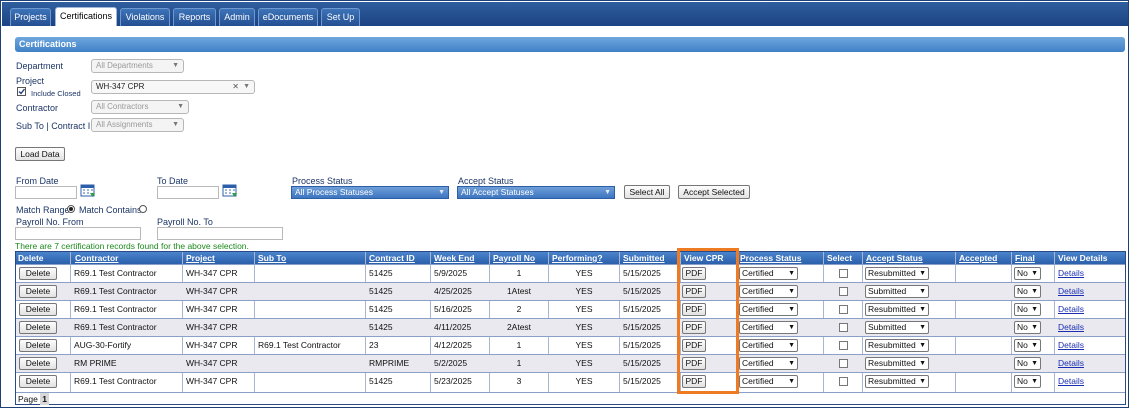 The height and width of the screenshot is (408, 1129). I want to click on header-contract-id: Contract ID, so click(391, 258).